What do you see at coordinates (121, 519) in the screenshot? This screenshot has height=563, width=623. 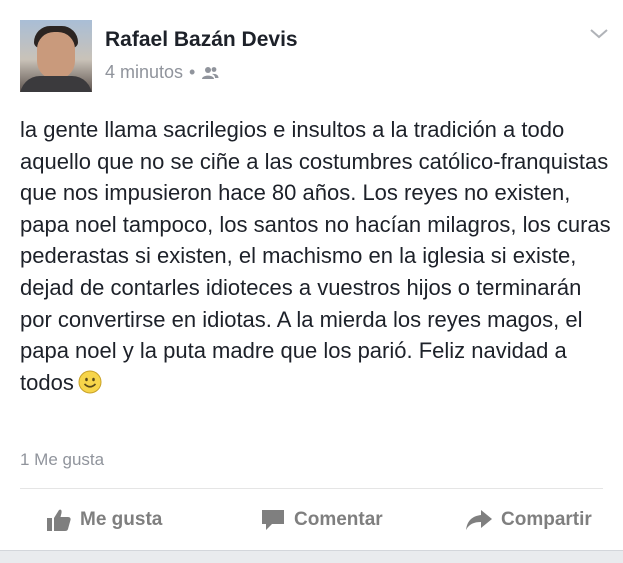 I see `like-label: Me gusta` at bounding box center [121, 519].